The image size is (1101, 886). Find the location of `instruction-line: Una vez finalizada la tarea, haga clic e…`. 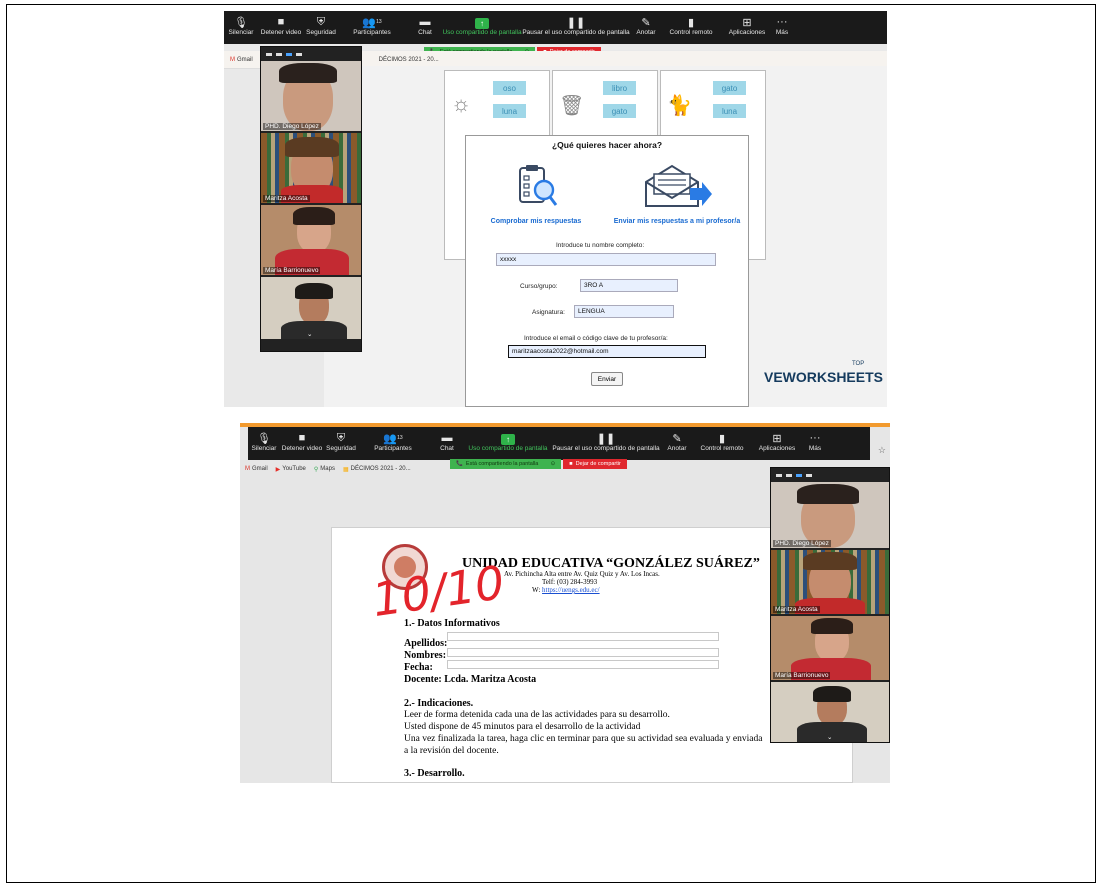

instruction-line: Una vez finalizada la tarea, haga clic e… is located at coordinates (583, 739).